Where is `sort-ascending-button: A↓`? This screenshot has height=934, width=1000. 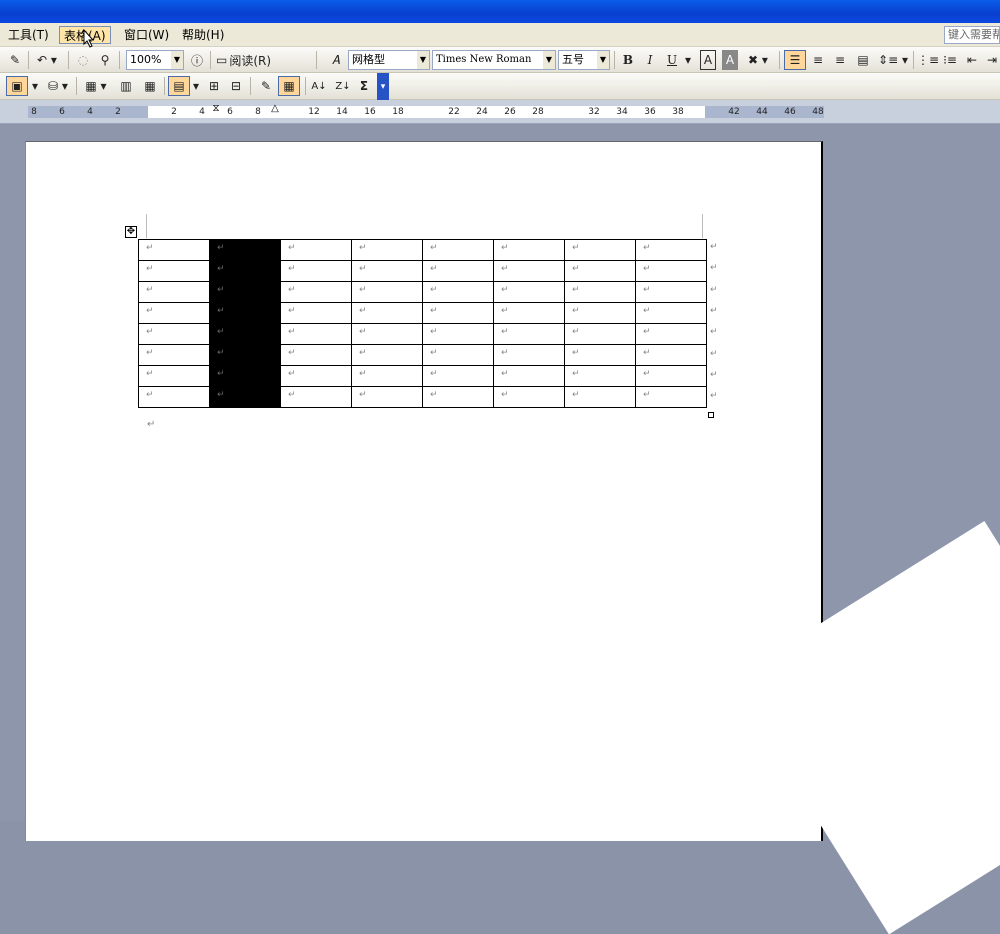
sort-ascending-button: A↓ is located at coordinates (319, 86).